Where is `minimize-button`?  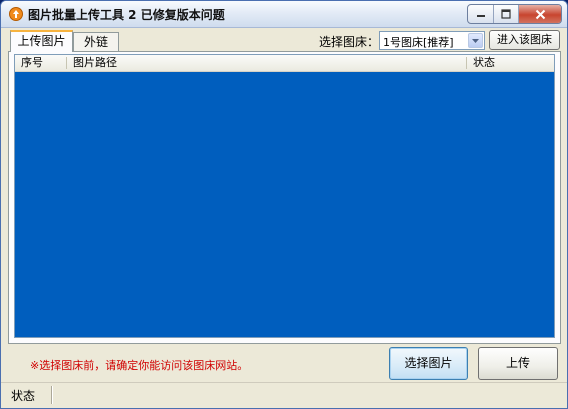
minimize-button is located at coordinates (480, 14).